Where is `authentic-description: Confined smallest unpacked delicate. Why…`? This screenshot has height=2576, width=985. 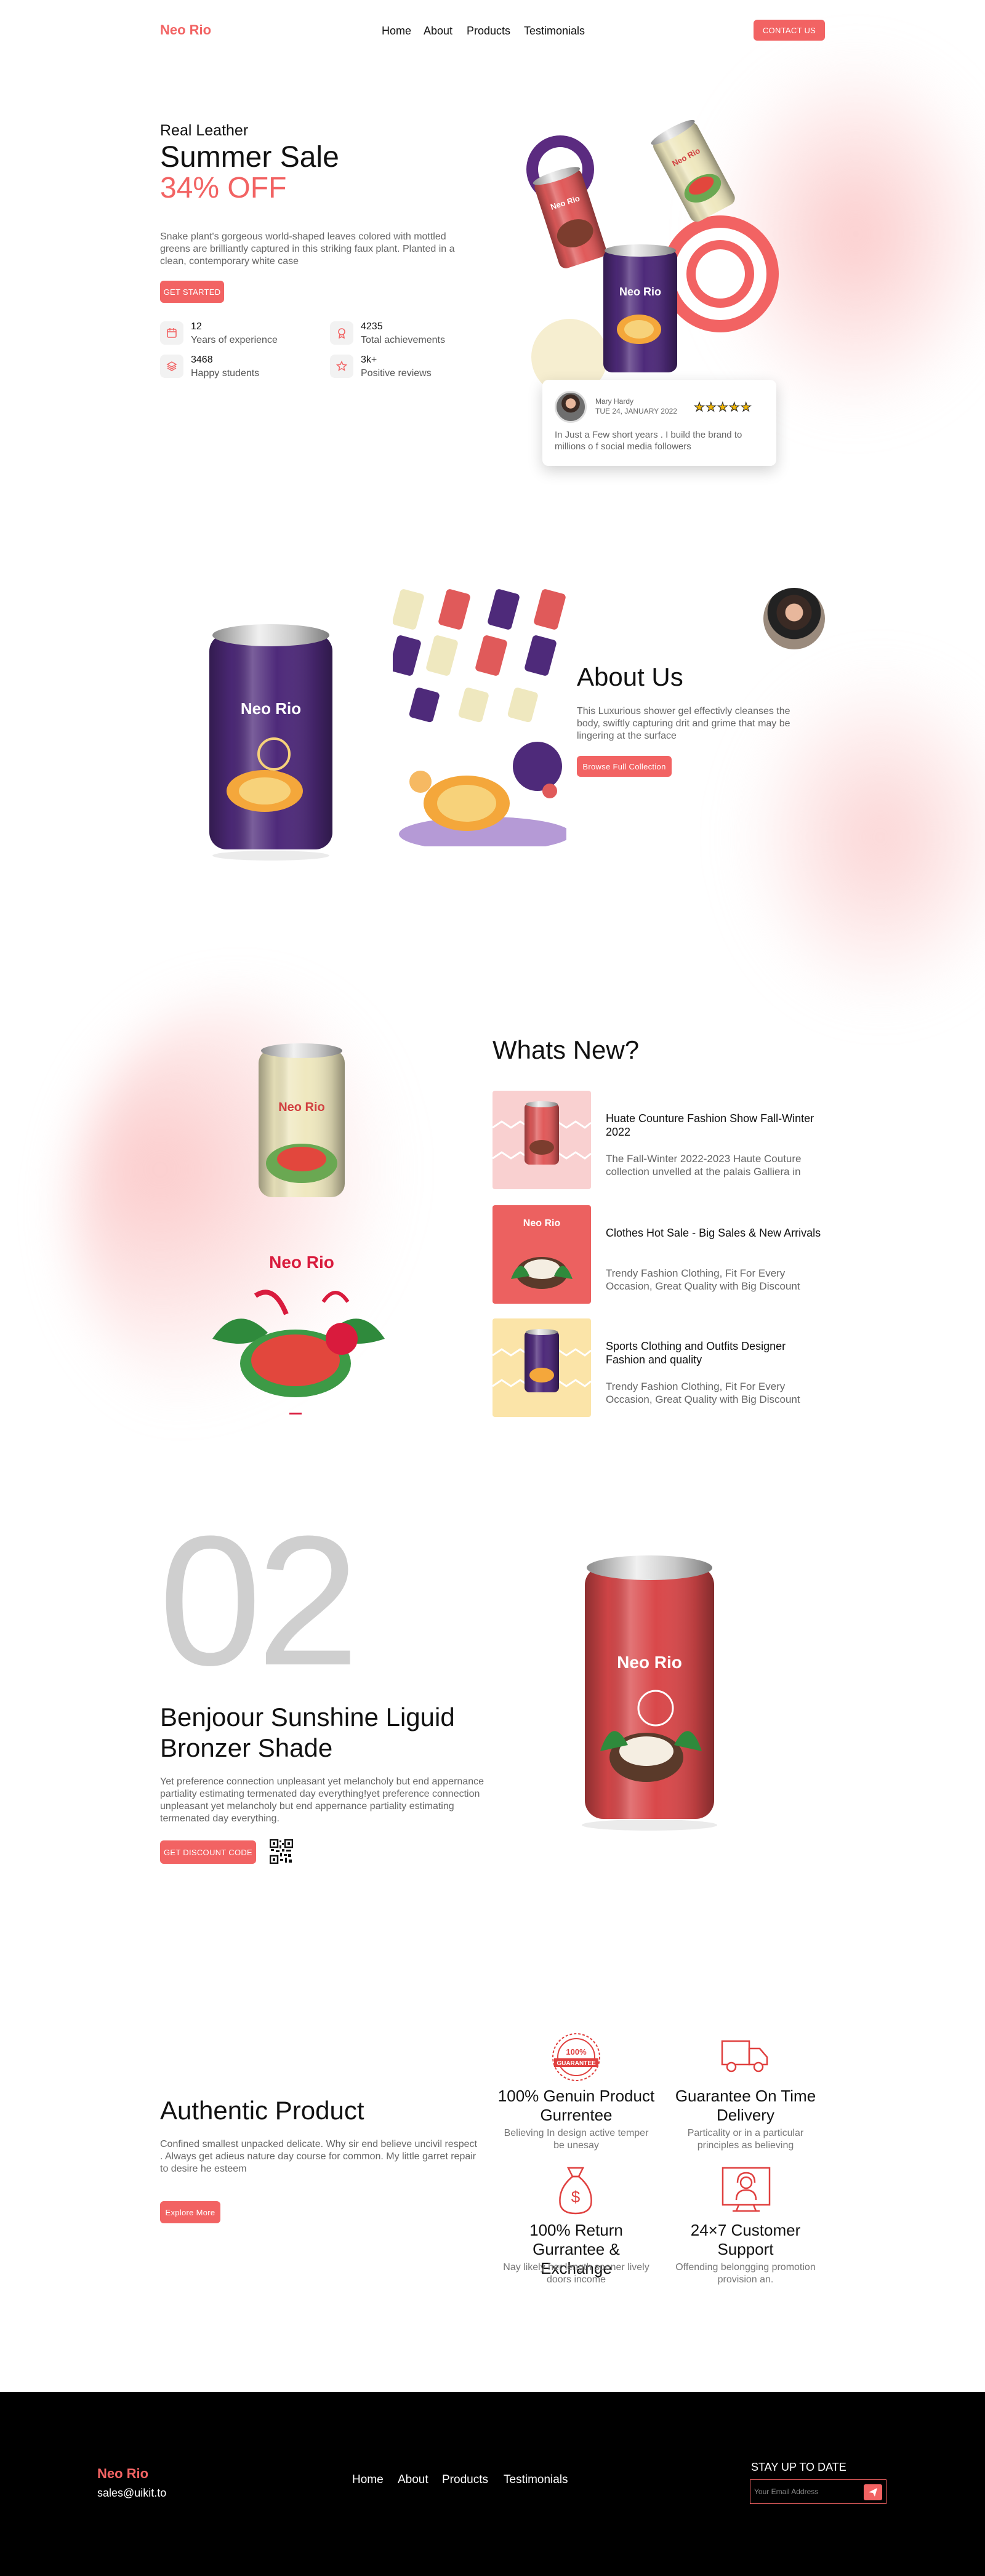
authentic-description: Confined smallest unpacked delicate. Why… is located at coordinates (318, 2156).